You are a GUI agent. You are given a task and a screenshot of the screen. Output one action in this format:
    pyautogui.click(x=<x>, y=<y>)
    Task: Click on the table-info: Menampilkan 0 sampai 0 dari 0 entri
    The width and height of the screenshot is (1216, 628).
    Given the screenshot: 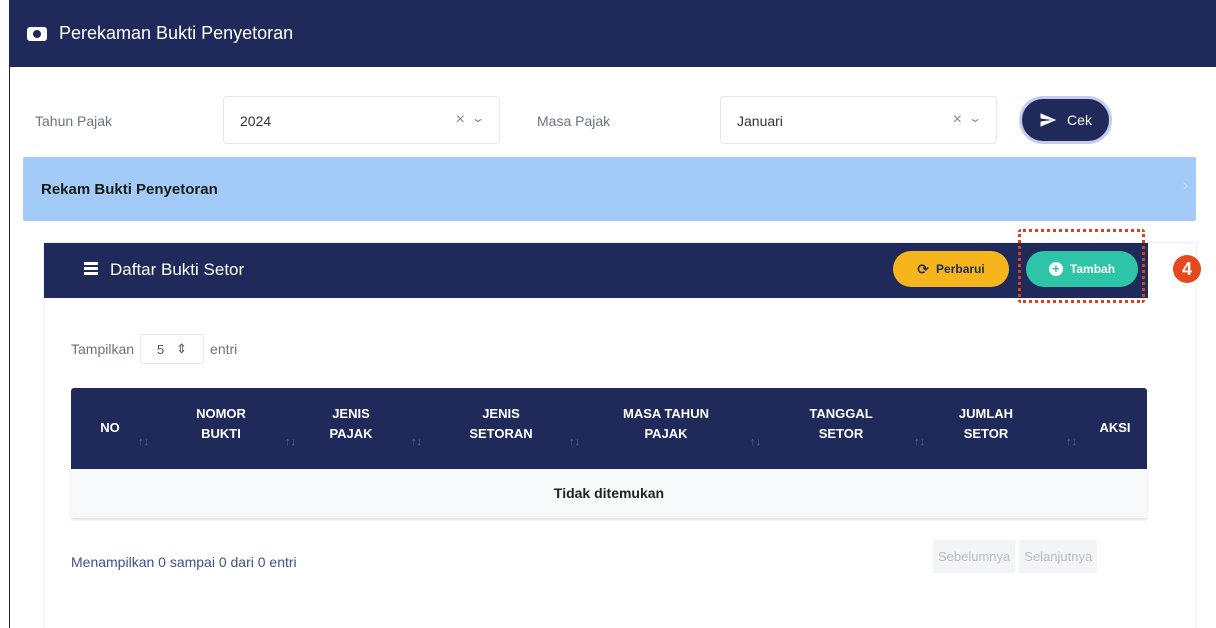 What is the action you would take?
    pyautogui.click(x=184, y=562)
    